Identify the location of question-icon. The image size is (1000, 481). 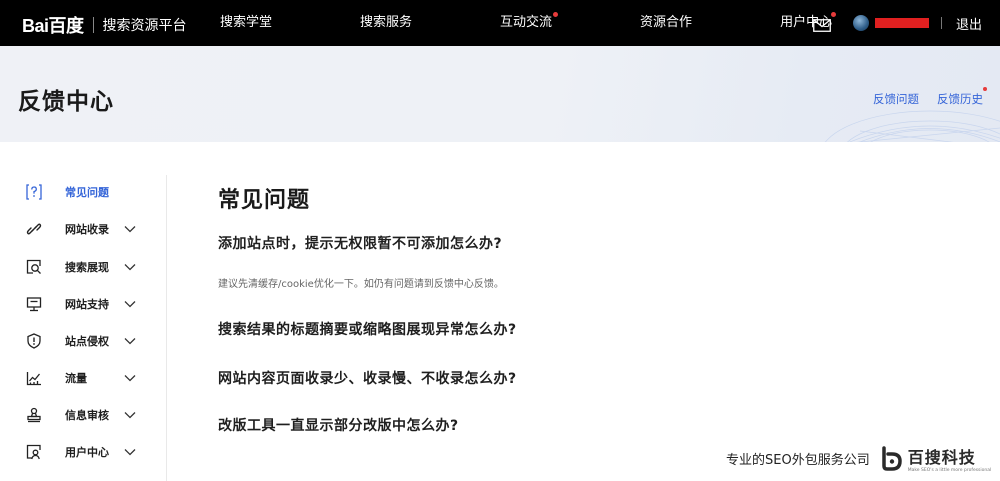
(34, 192).